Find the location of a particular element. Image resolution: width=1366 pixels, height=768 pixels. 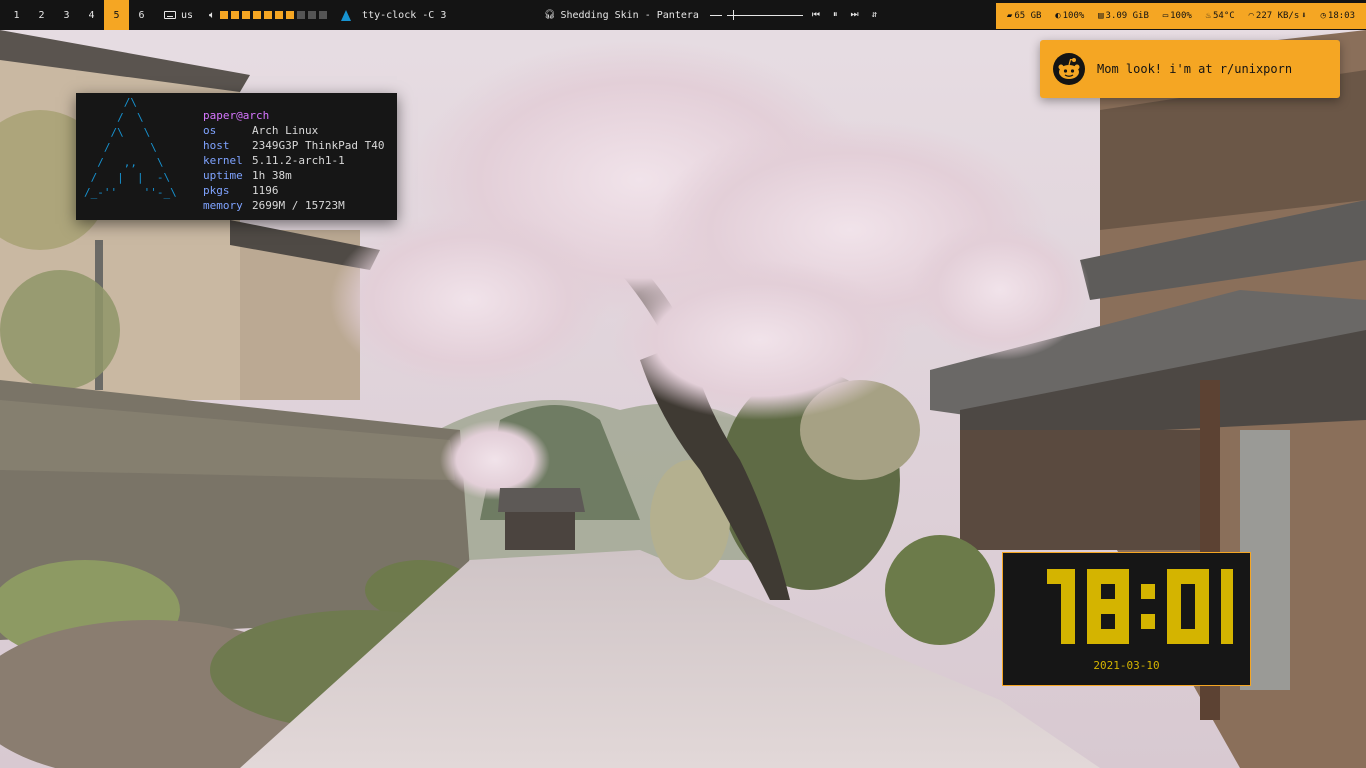

volume-indicator: 🔈︎ is located at coordinates (268, 15).